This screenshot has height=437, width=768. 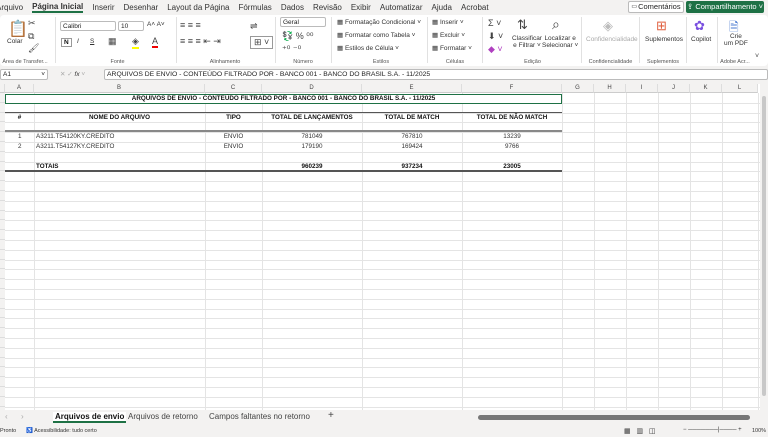 I want to click on column-header-B: B, so click(x=119, y=88).